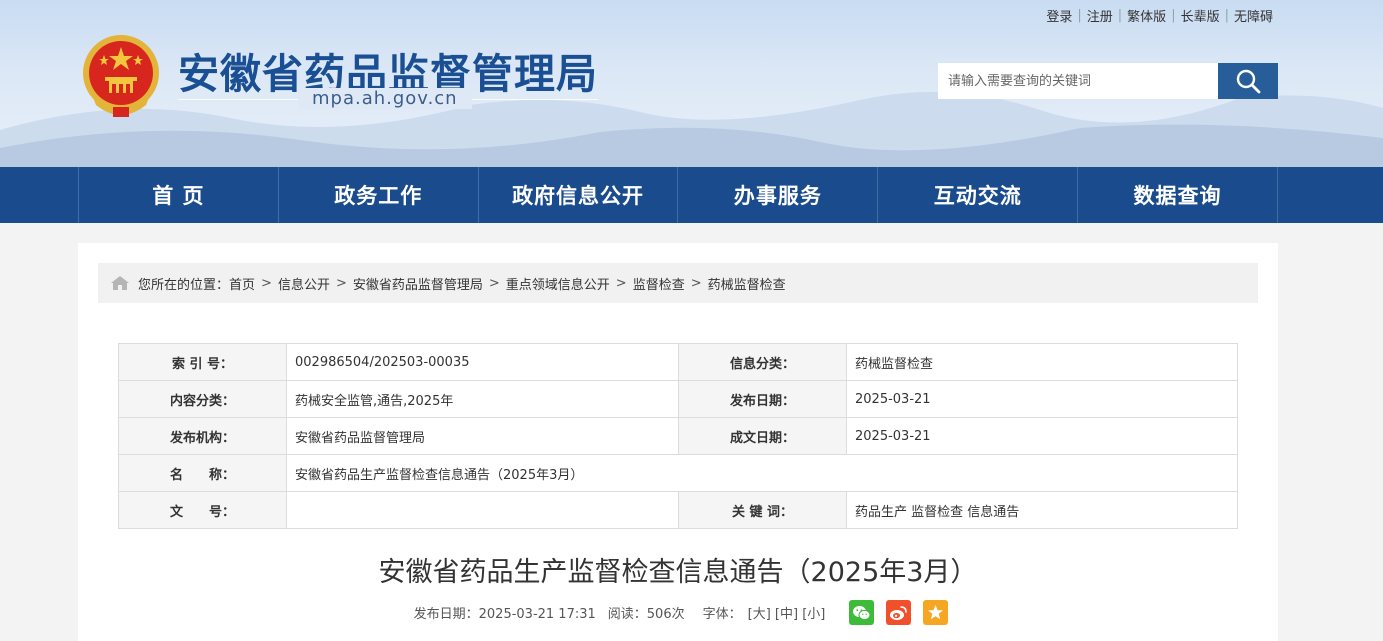 This screenshot has height=641, width=1383. I want to click on font-small-button: [小], so click(813, 614).